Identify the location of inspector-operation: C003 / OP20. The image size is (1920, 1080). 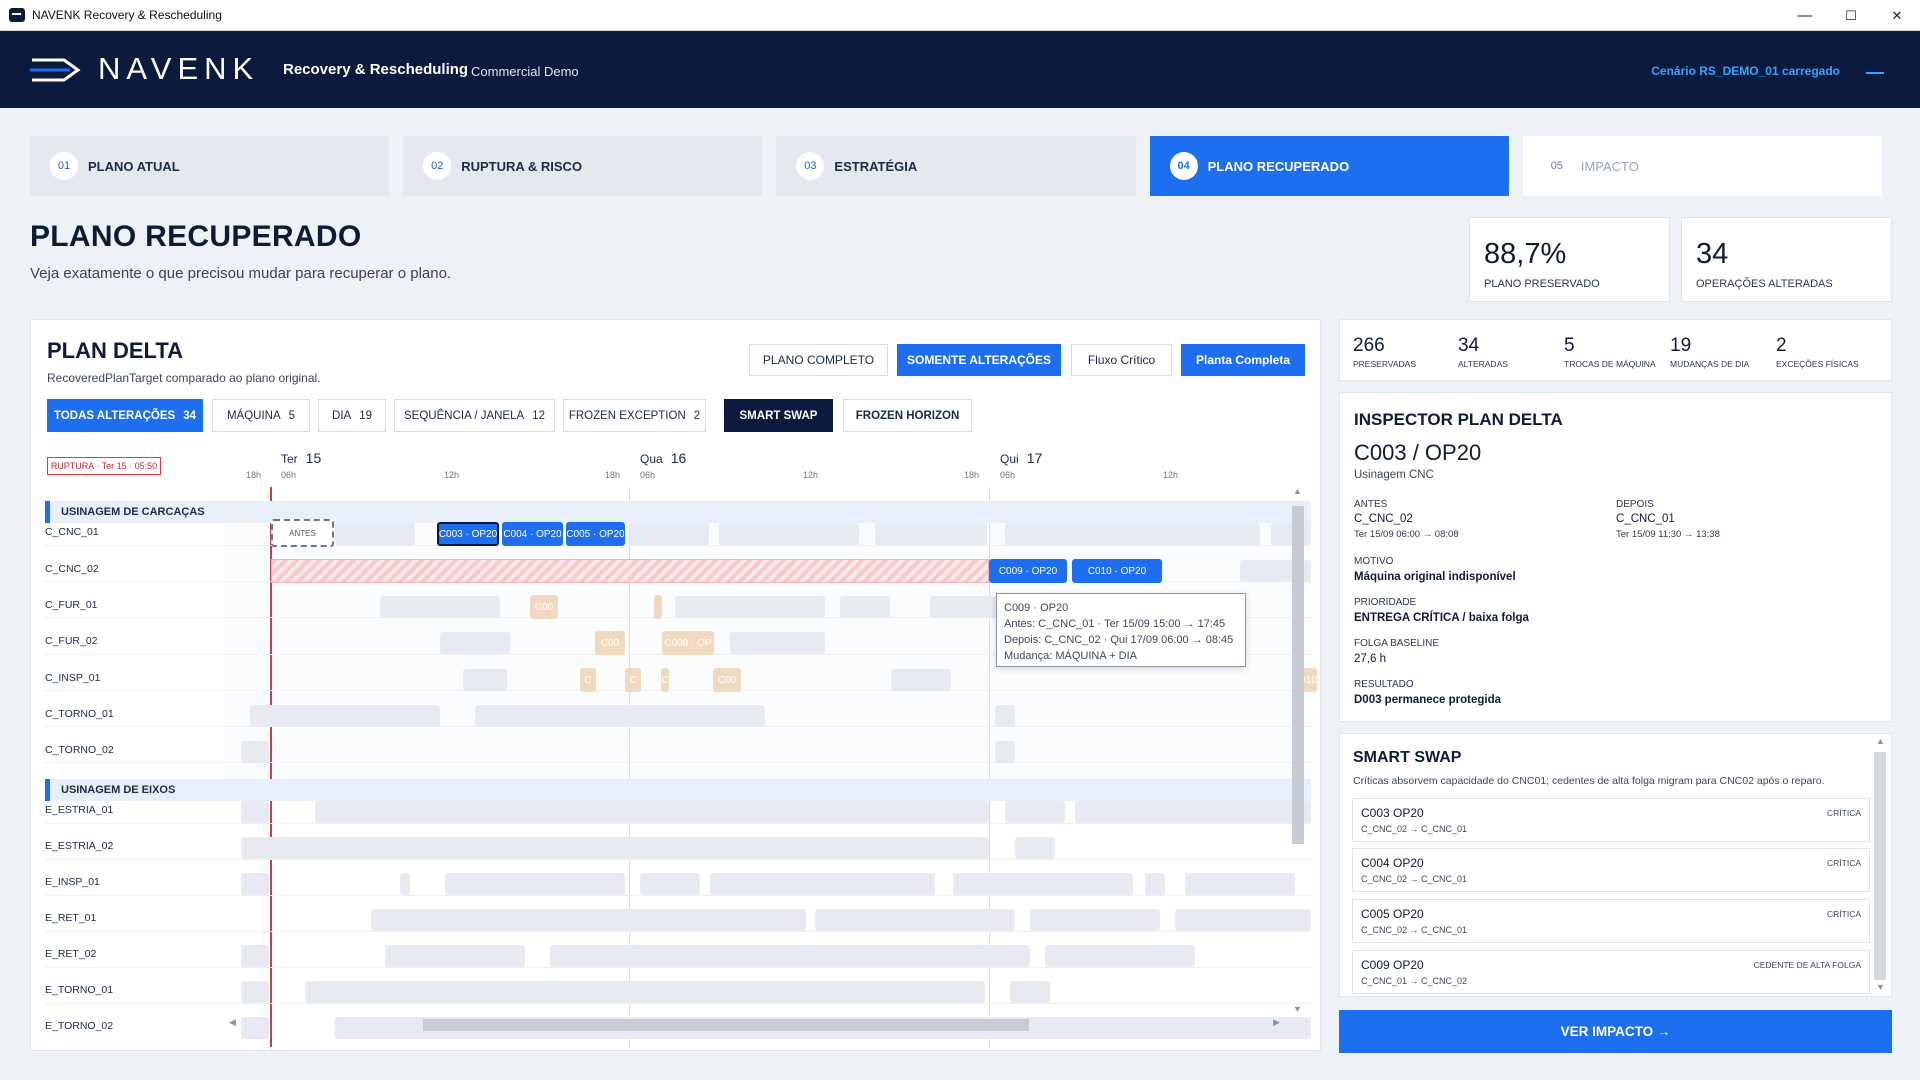
(1418, 452).